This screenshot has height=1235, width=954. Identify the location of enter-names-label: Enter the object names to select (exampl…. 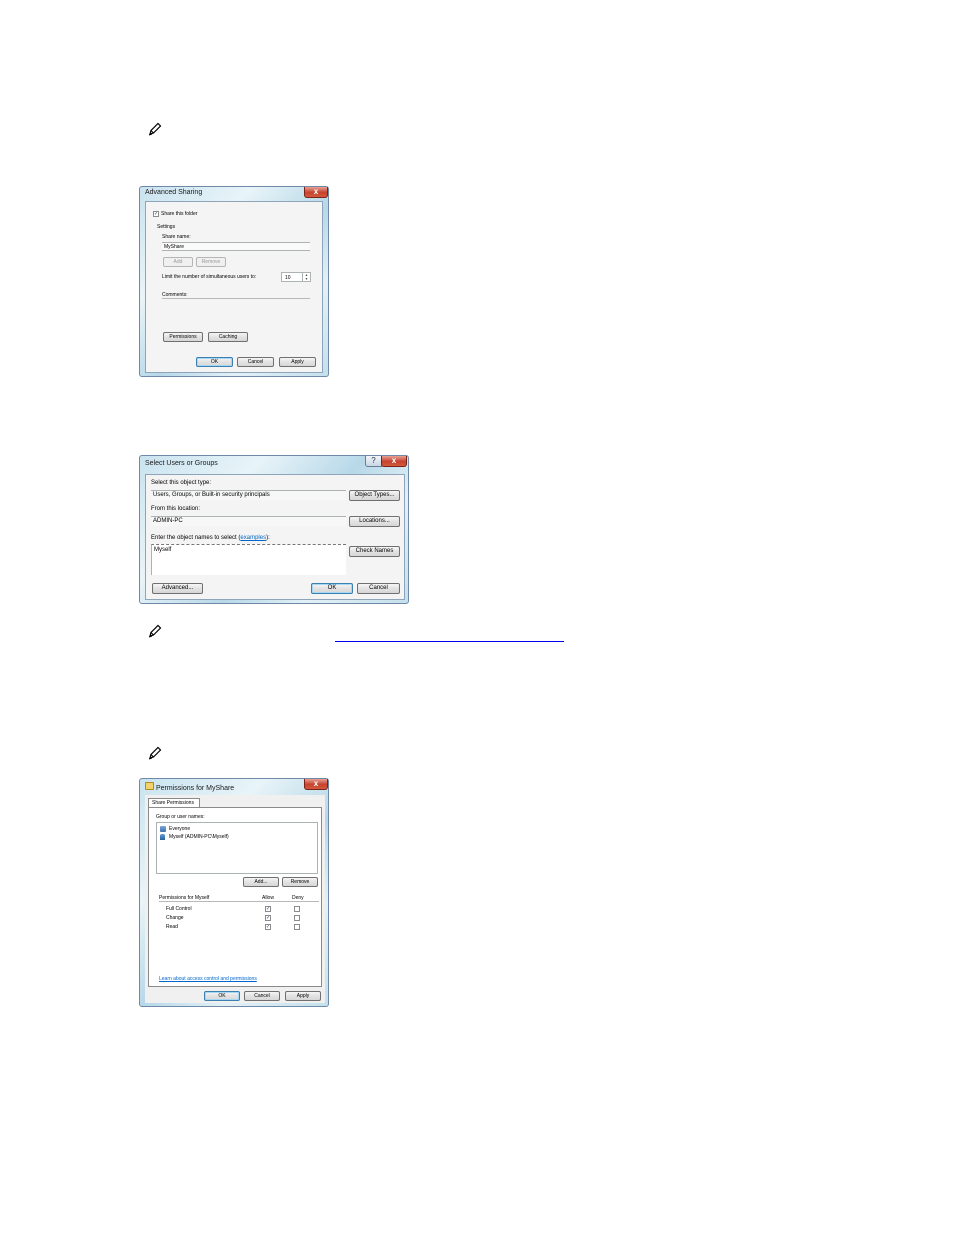
(210, 538).